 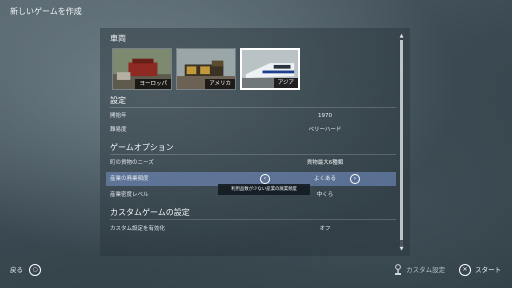 I want to click on row-value: オフ, so click(x=325, y=229).